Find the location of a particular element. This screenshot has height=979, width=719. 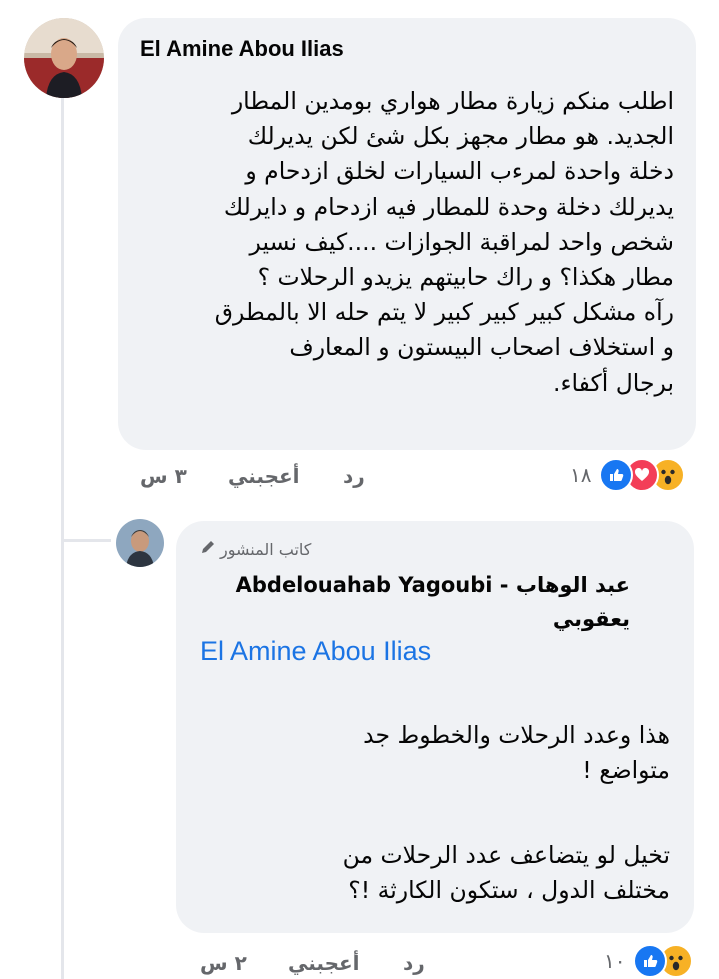

reaction-count: ١٠ is located at coordinates (615, 961).